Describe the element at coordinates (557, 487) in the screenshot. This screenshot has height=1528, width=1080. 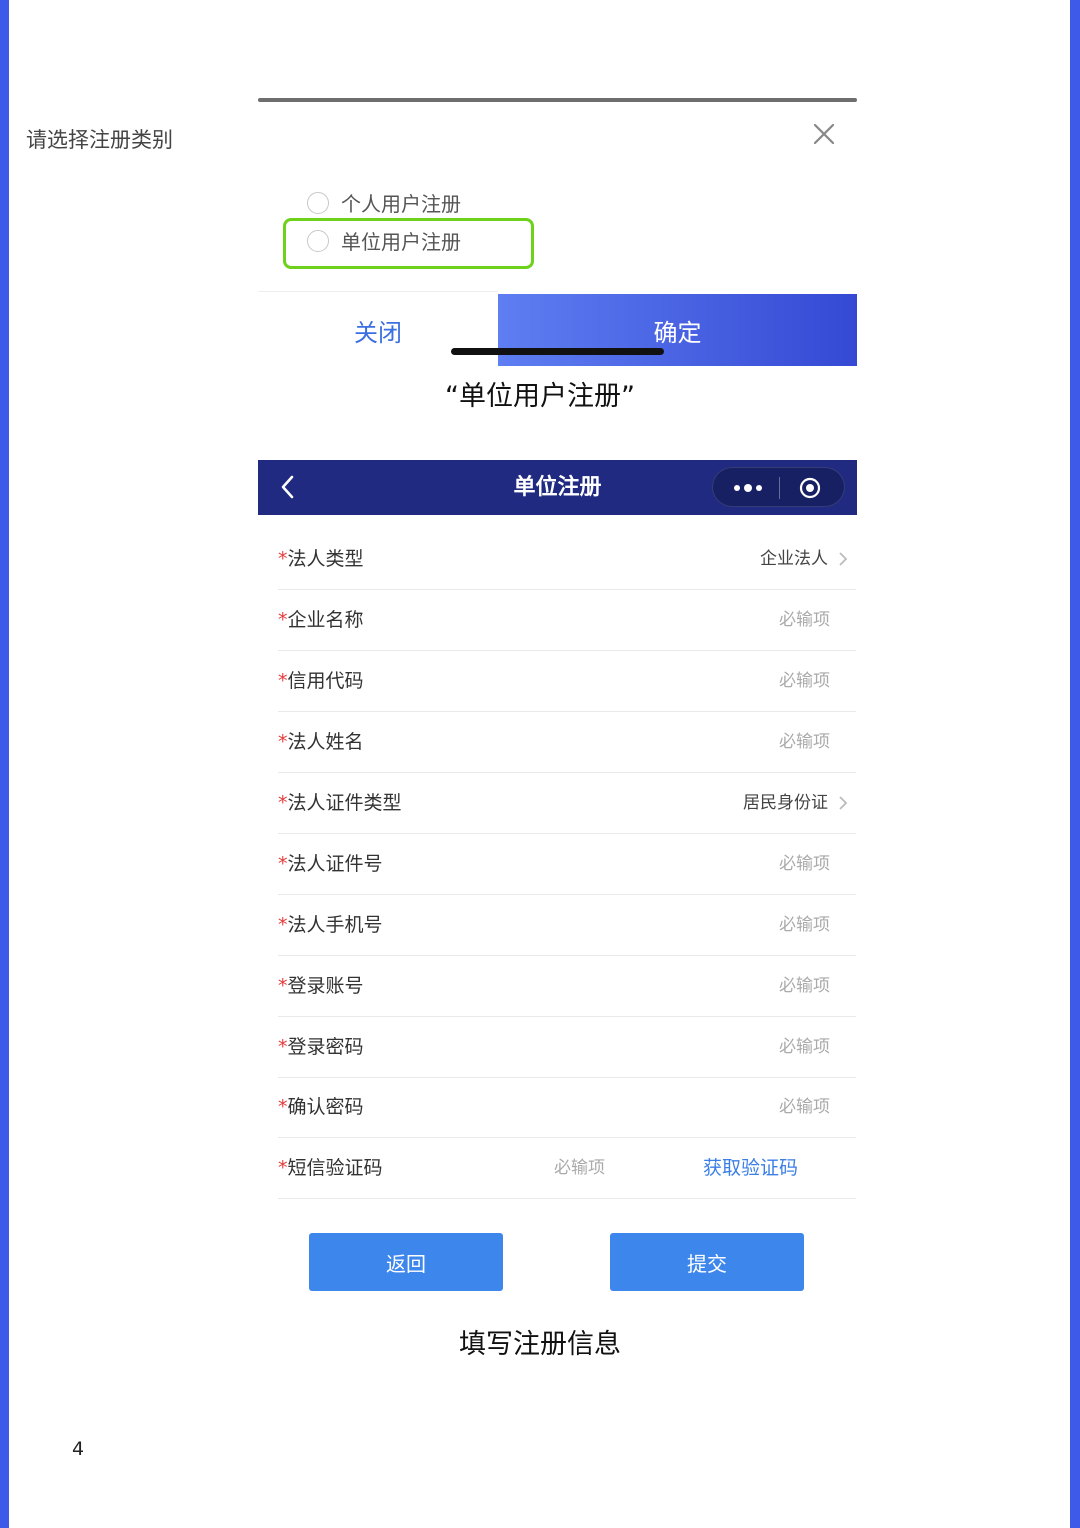
I see `nav-bar: 单位注册` at that location.